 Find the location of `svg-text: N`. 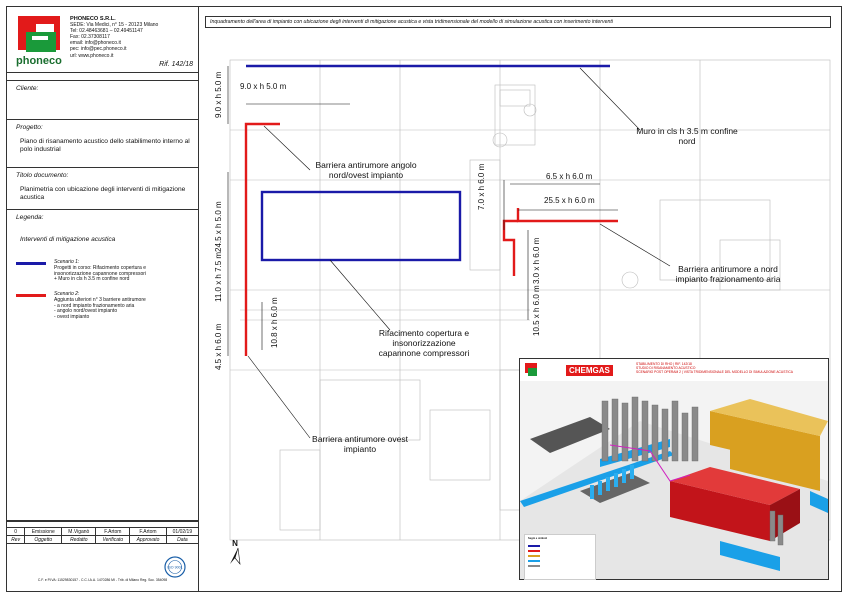

svg-text: N is located at coordinates (235, 543).